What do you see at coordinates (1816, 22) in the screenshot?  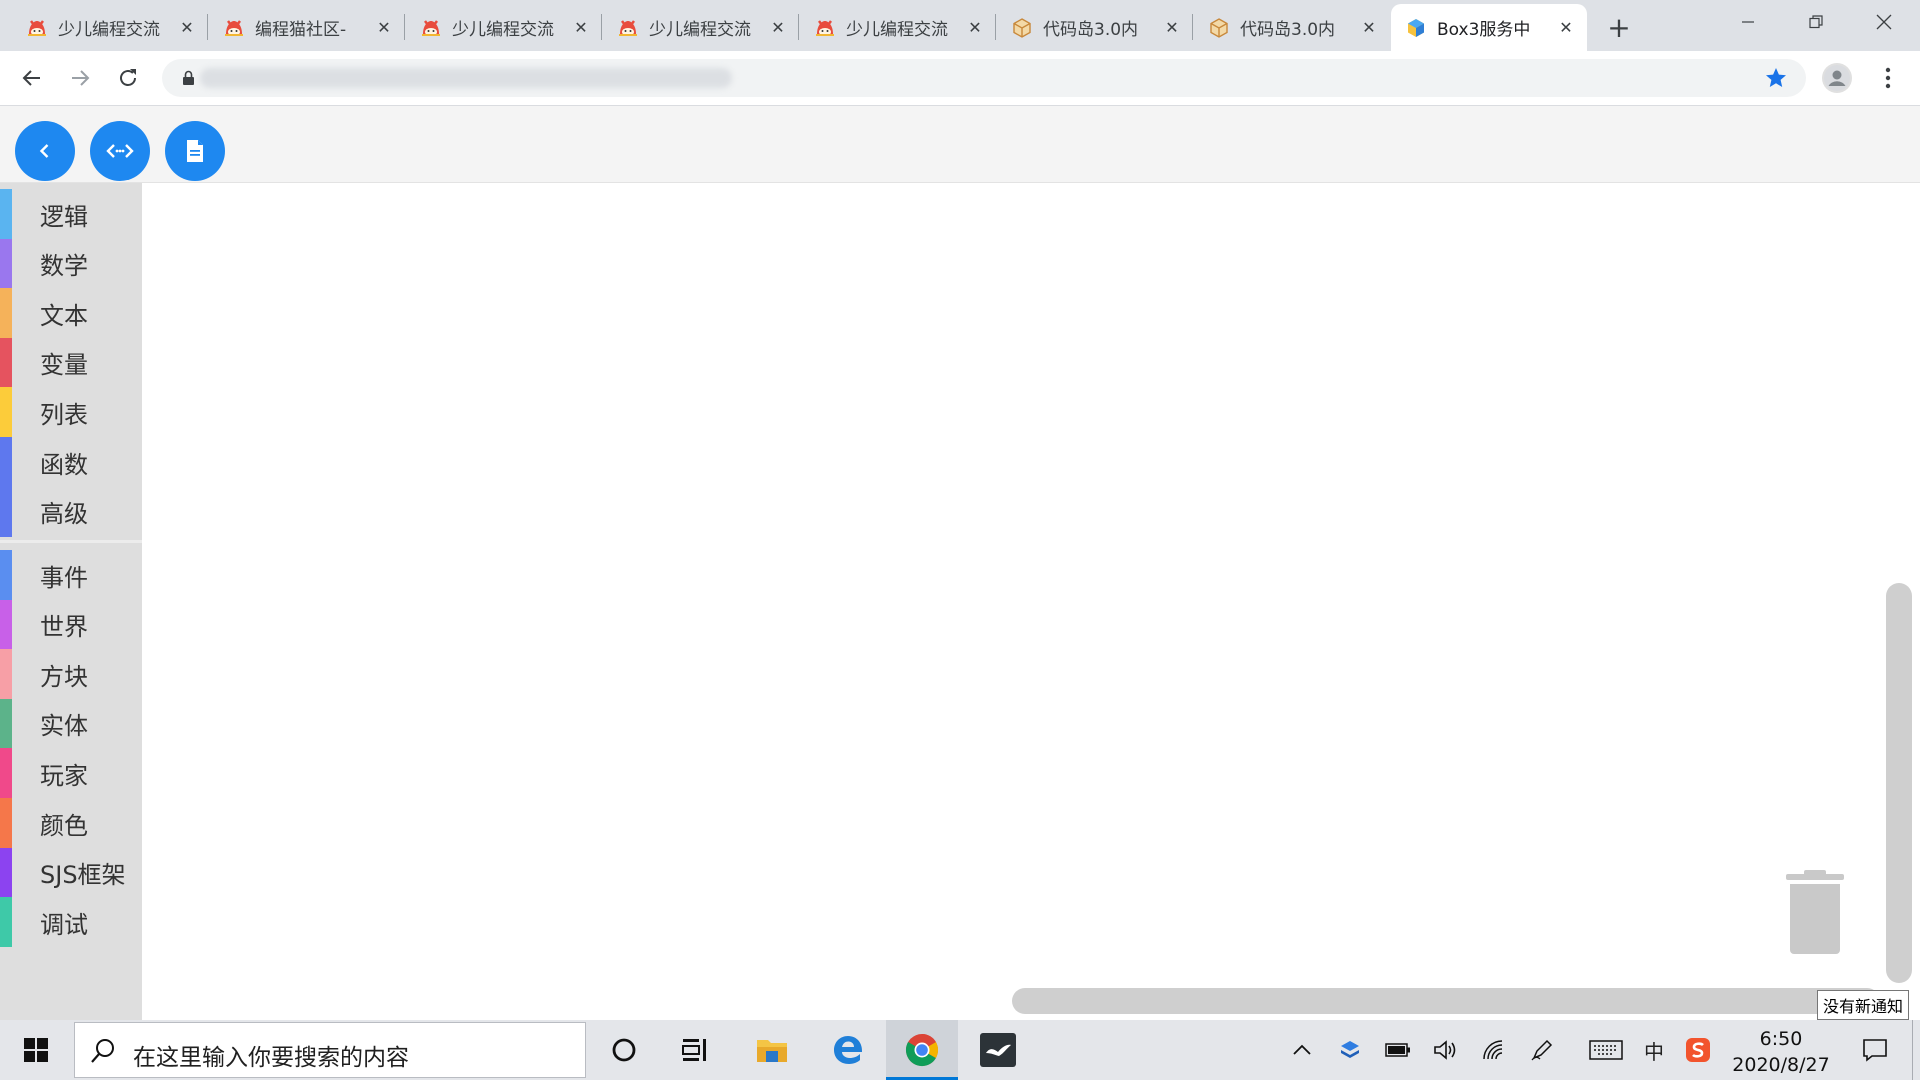 I see `restore-button` at bounding box center [1816, 22].